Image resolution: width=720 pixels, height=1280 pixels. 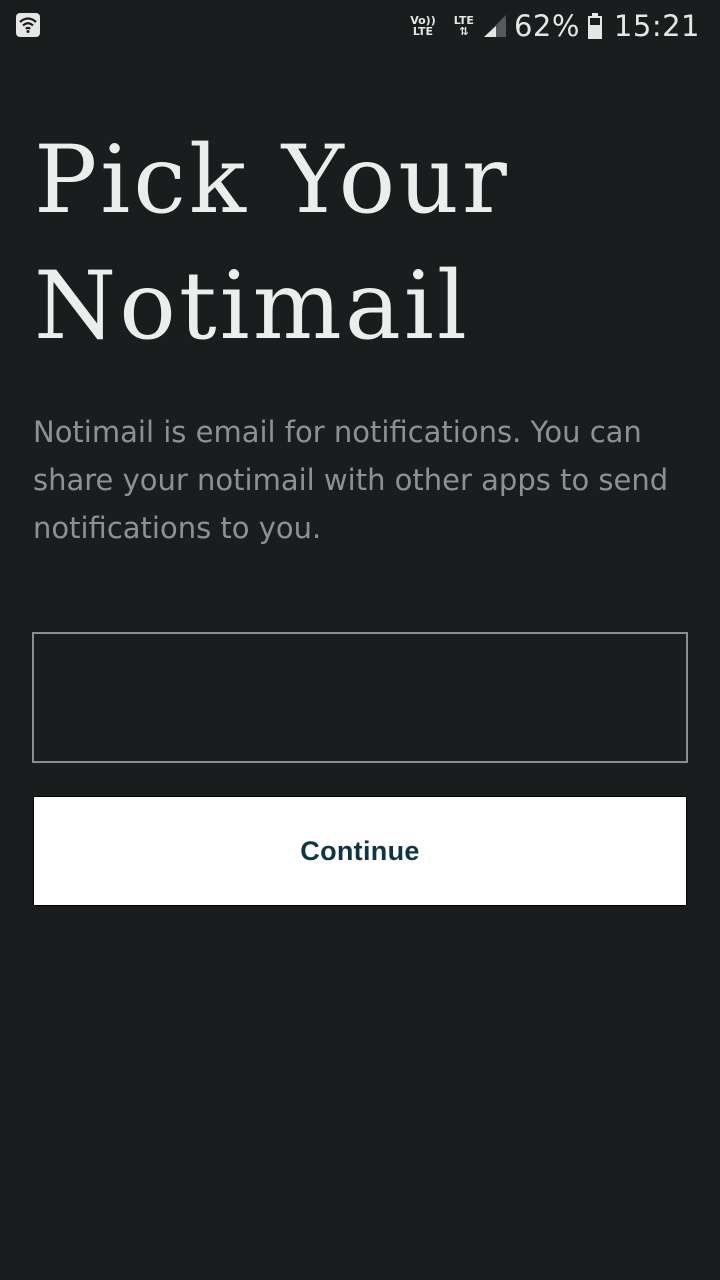 I want to click on cell-signal-icon, so click(x=494, y=26).